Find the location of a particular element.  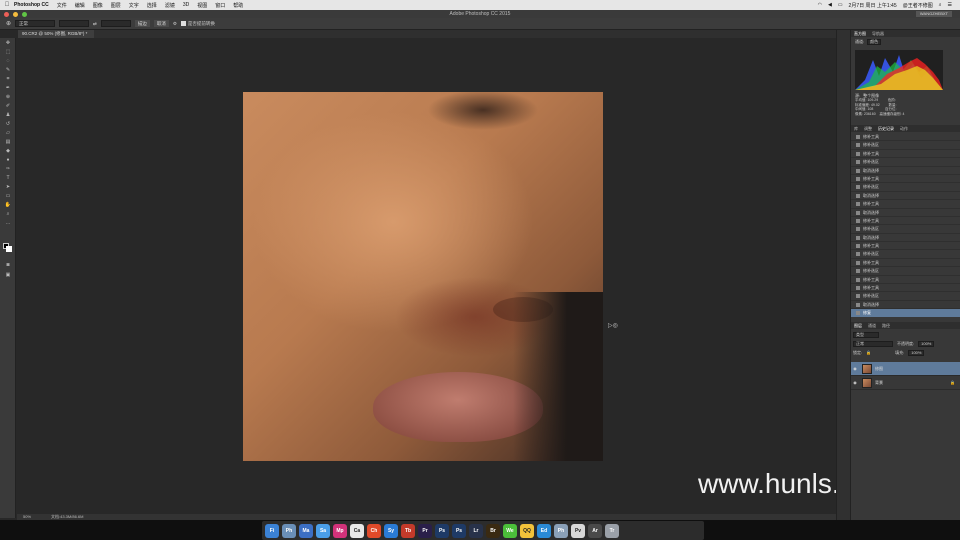

zoom-tool-icon: ⌕ is located at coordinates (8, 214).